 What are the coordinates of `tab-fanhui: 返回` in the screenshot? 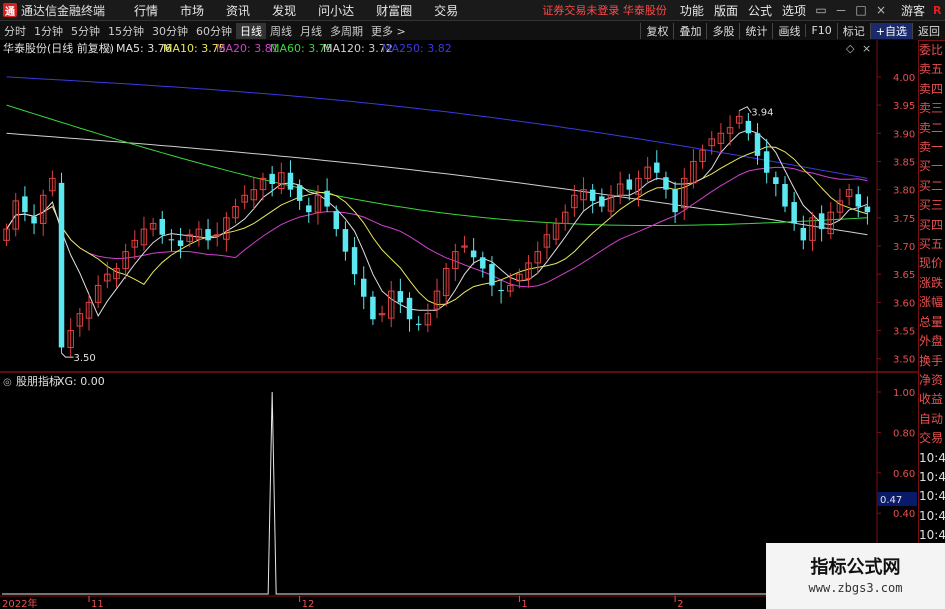 It's located at (928, 30).